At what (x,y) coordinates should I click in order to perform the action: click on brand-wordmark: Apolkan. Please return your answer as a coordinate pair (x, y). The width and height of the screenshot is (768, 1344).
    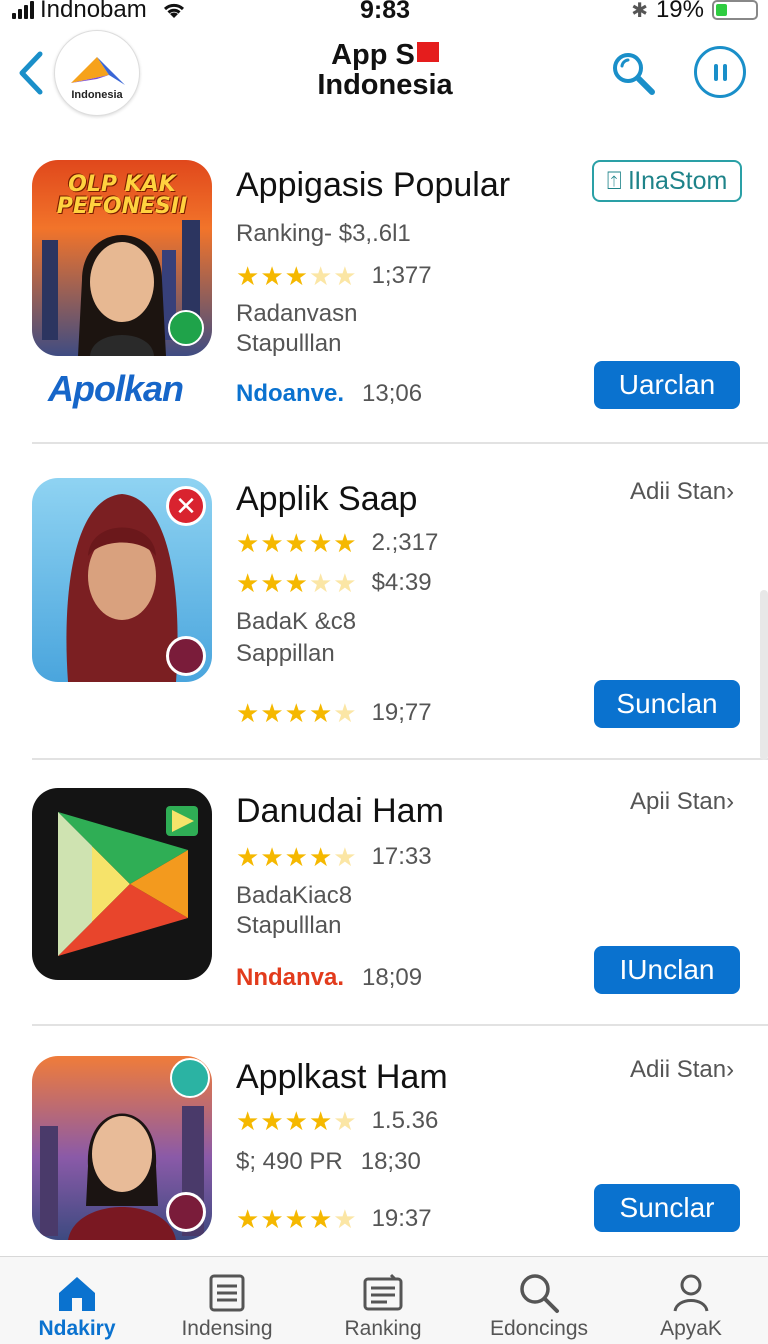
    Looking at the image, I should click on (116, 388).